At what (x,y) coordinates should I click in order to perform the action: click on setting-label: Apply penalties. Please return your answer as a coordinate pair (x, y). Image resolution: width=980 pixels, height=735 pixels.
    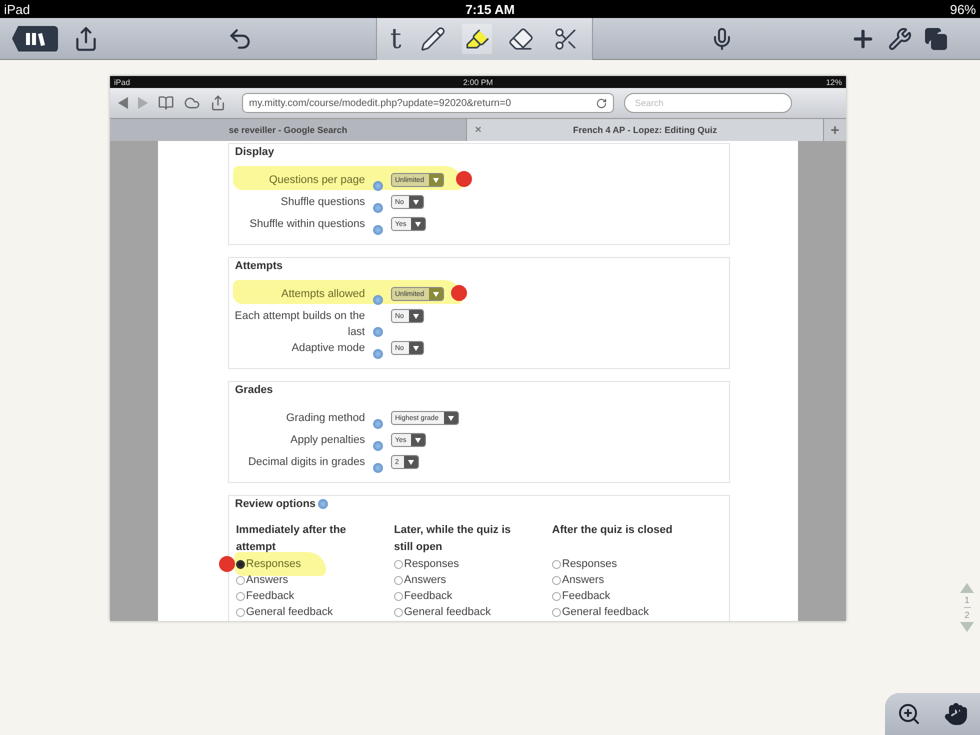
    Looking at the image, I should click on (327, 440).